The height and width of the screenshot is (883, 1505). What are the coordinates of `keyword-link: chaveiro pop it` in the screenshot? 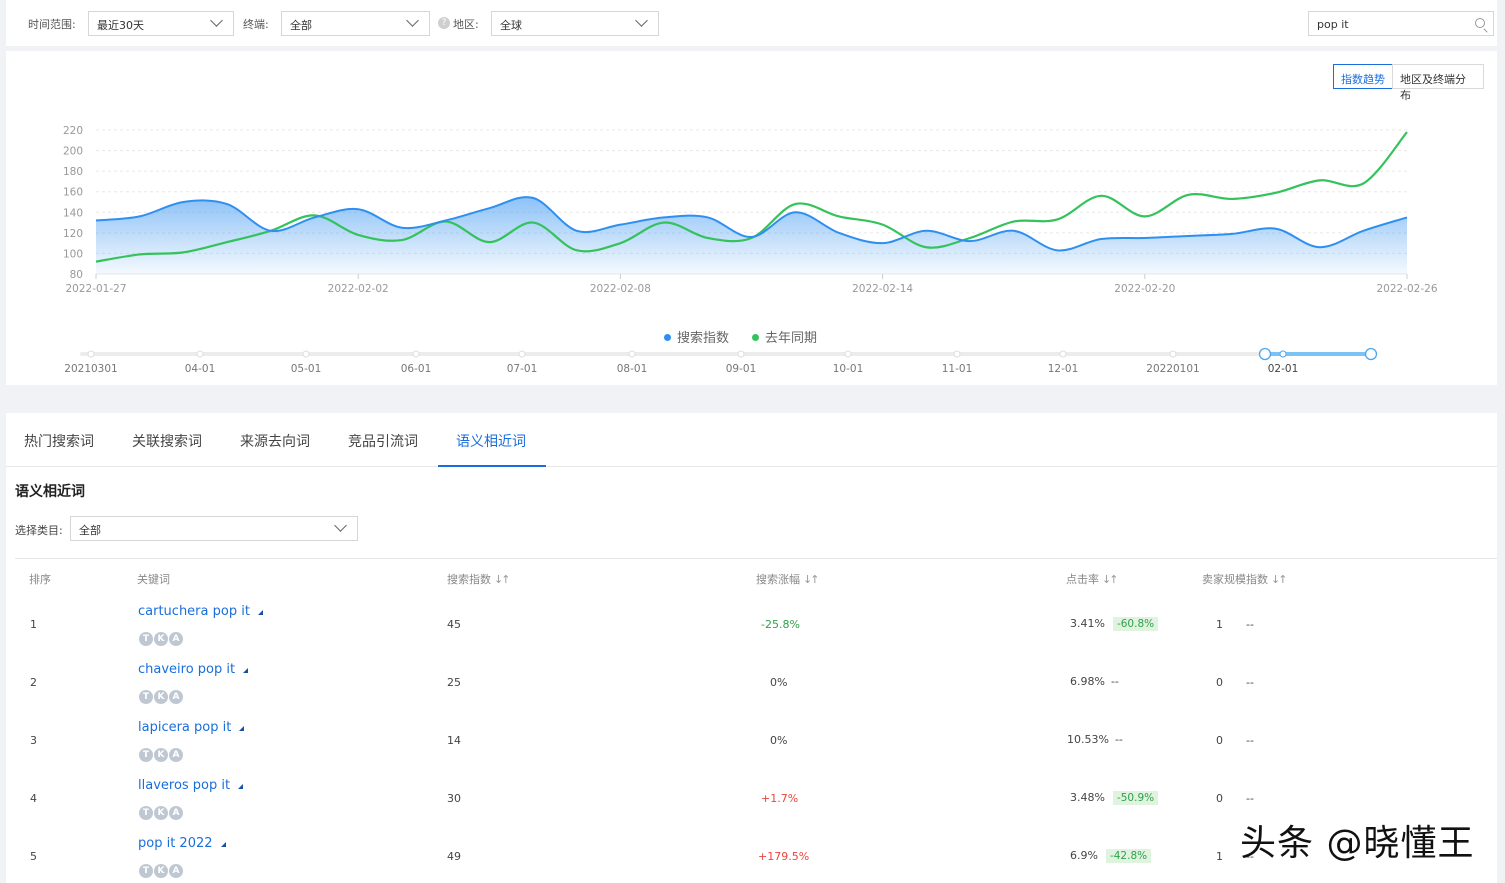 It's located at (193, 669).